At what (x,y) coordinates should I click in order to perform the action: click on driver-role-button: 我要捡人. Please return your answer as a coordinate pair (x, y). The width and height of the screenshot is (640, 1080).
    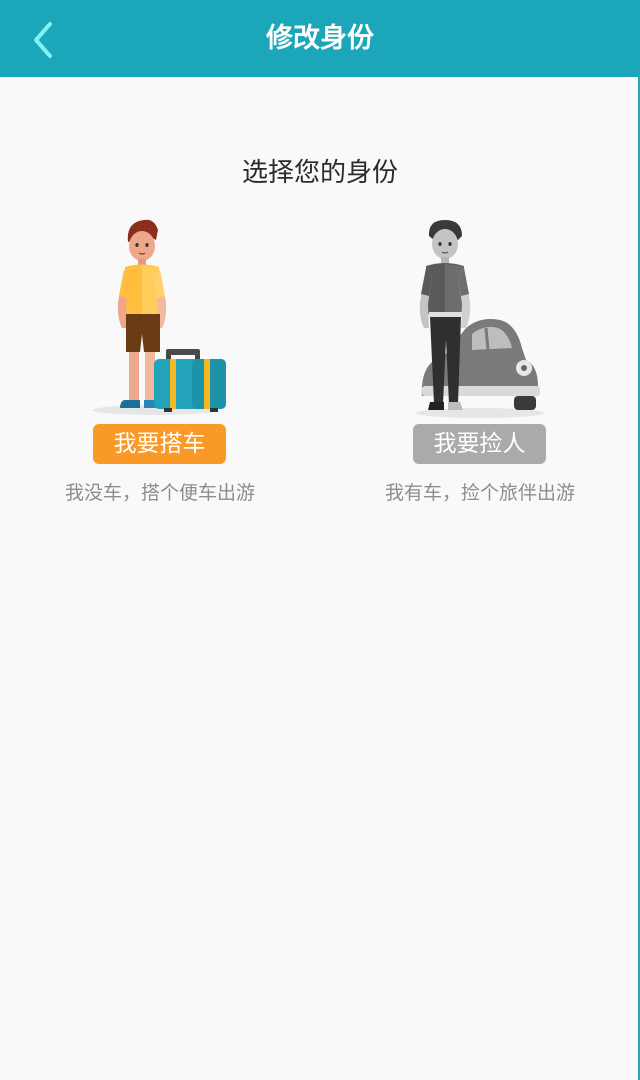
    Looking at the image, I should click on (479, 444).